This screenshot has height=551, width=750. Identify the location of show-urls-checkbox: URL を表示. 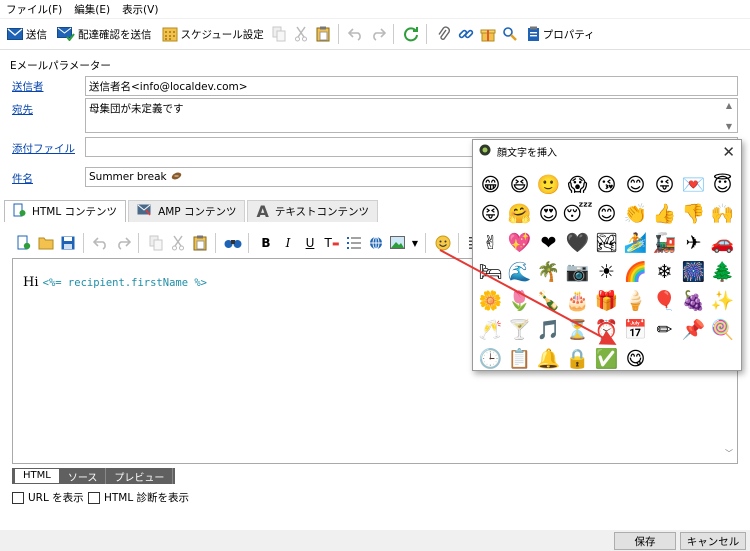
(48, 497).